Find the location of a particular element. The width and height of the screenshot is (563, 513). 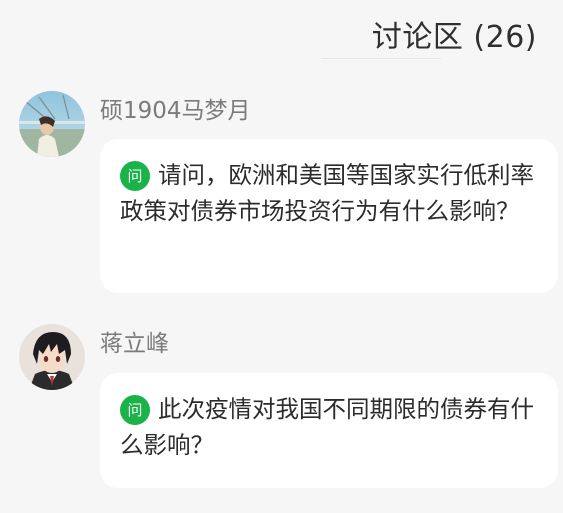

discussion-title: 讨论区 (26) is located at coordinates (454, 37).